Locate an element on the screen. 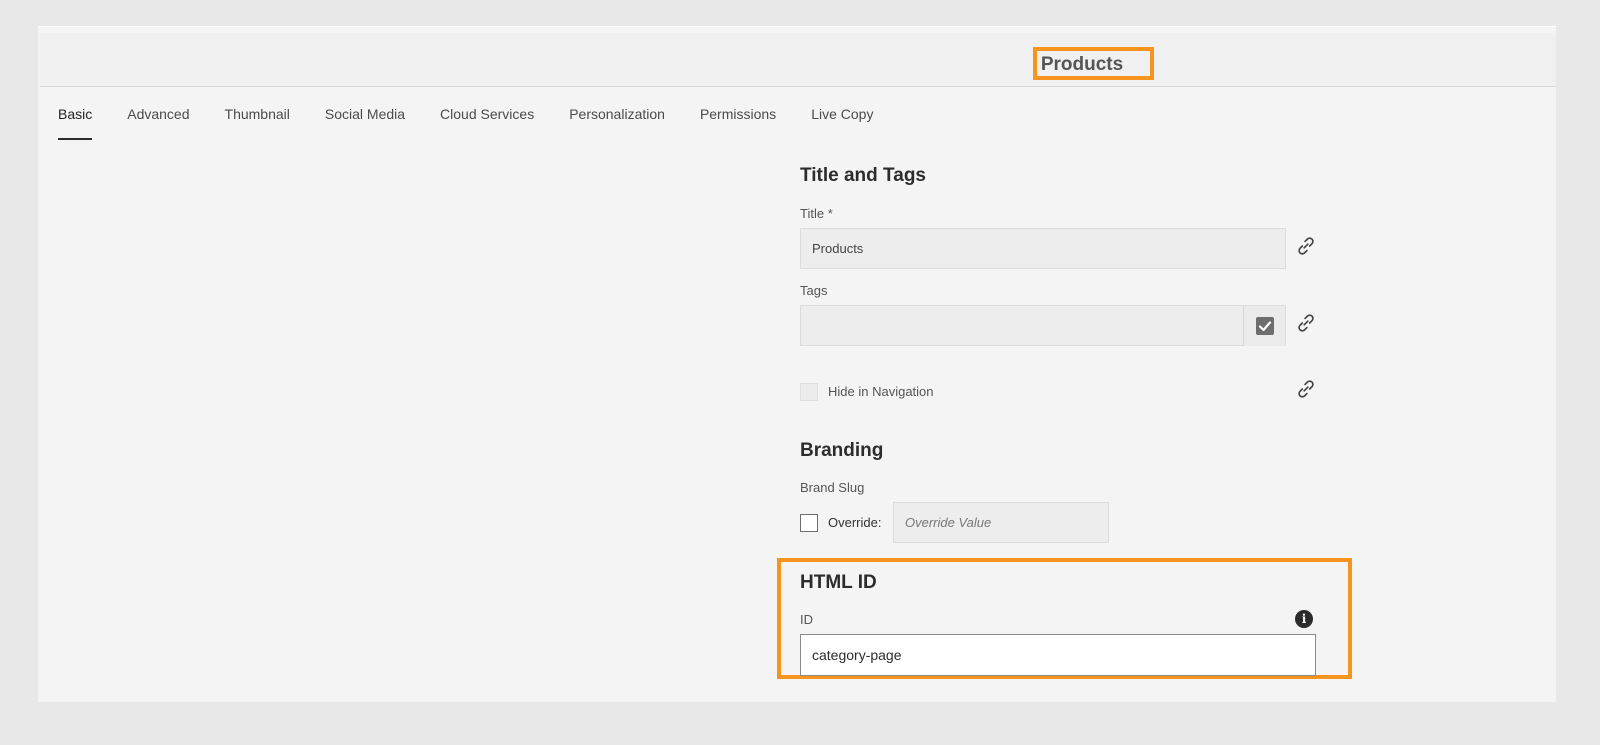 This screenshot has width=1600, height=745. title-and-tags-heading: Title and Tags is located at coordinates (863, 175).